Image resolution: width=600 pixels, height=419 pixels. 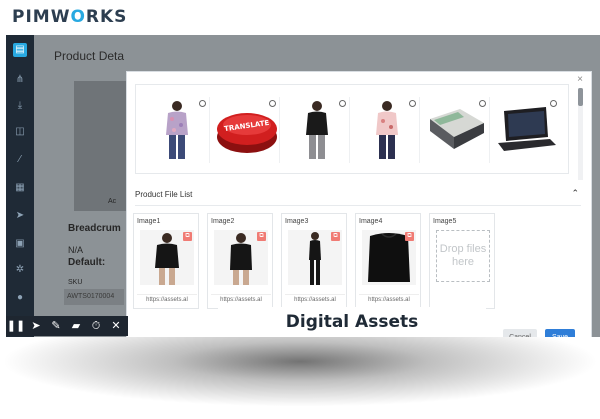 What do you see at coordinates (352, 322) in the screenshot?
I see `video-caption: Digital Assets` at bounding box center [352, 322].